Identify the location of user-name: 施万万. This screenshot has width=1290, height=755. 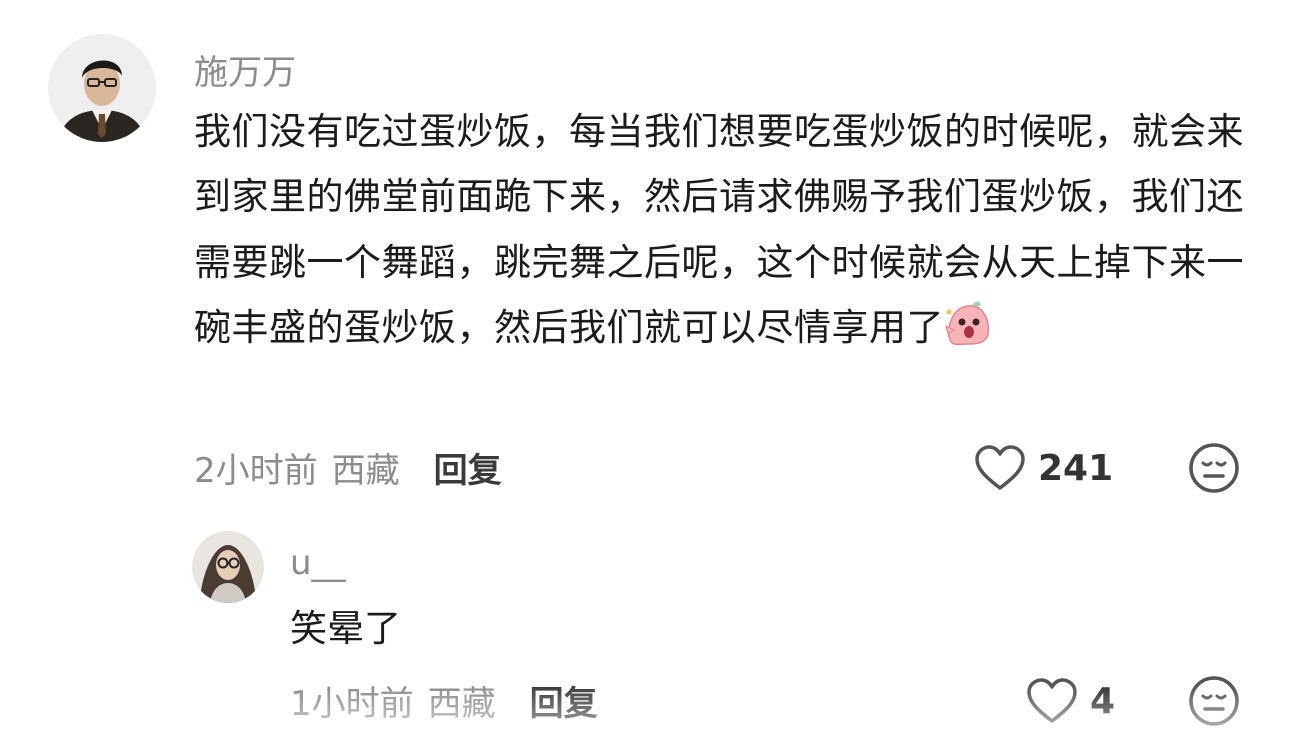
(245, 69).